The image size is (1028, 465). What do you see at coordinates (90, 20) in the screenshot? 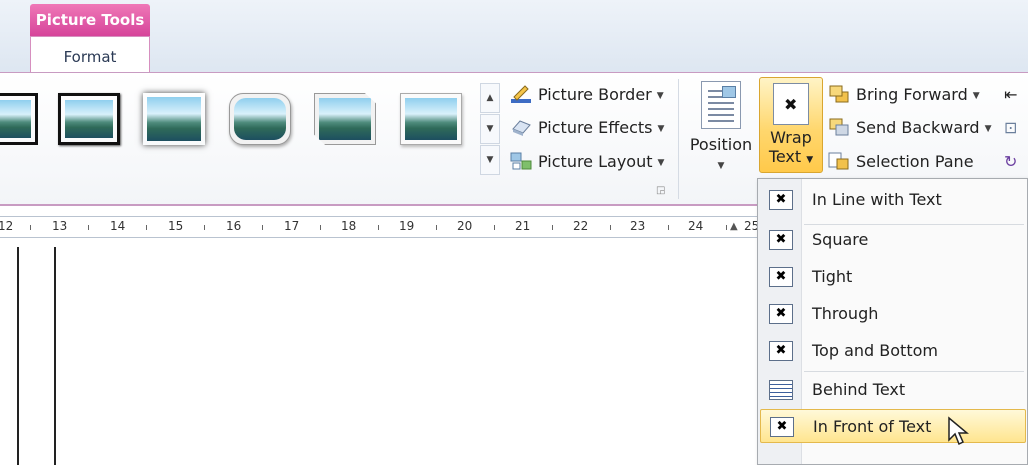
I see `picture-tools-header: Picture Tools` at bounding box center [90, 20].